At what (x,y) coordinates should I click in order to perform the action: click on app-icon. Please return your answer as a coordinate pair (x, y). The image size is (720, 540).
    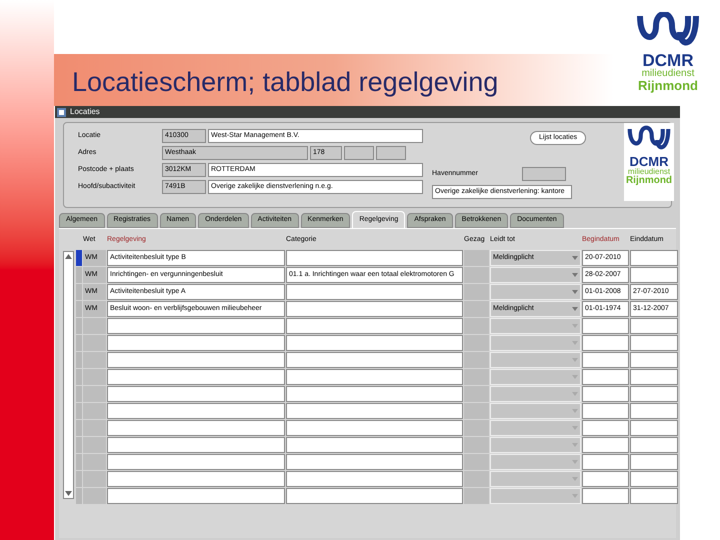
    Looking at the image, I should click on (61, 112).